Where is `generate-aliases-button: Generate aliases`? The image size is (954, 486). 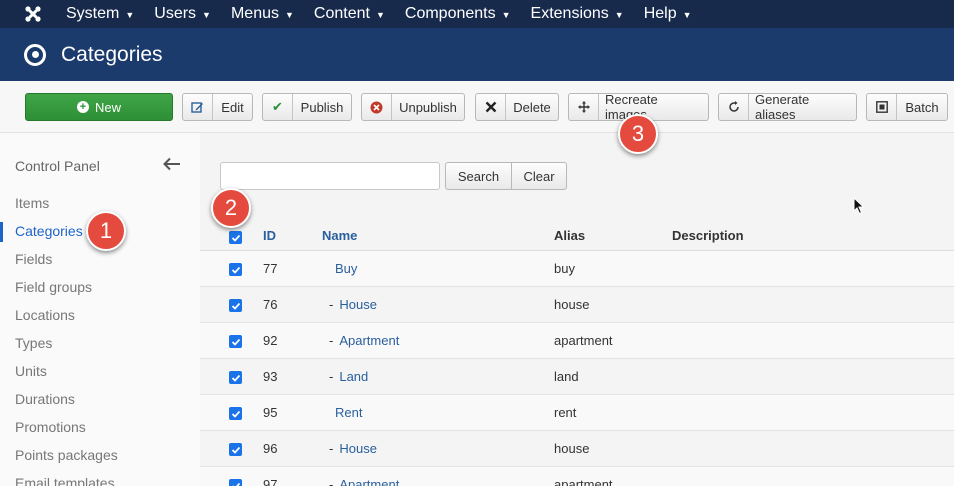 generate-aliases-button: Generate aliases is located at coordinates (787, 107).